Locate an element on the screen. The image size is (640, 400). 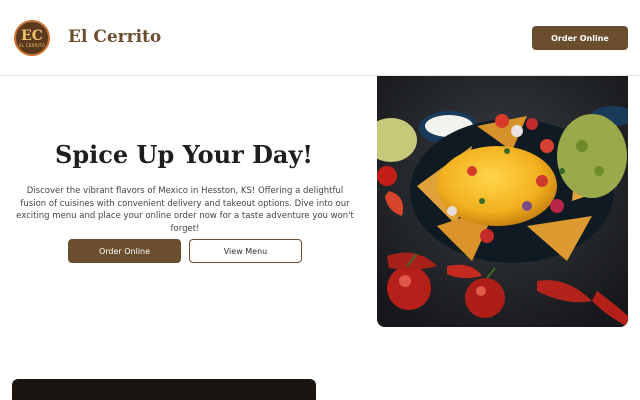
logo-mark: EC is located at coordinates (32, 35).